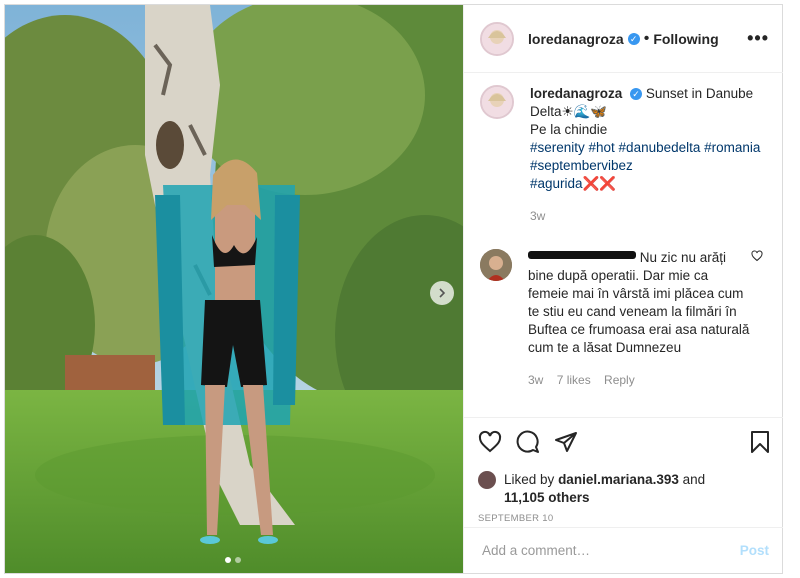 The image size is (800, 578). I want to click on carousel-dots, so click(233, 560).